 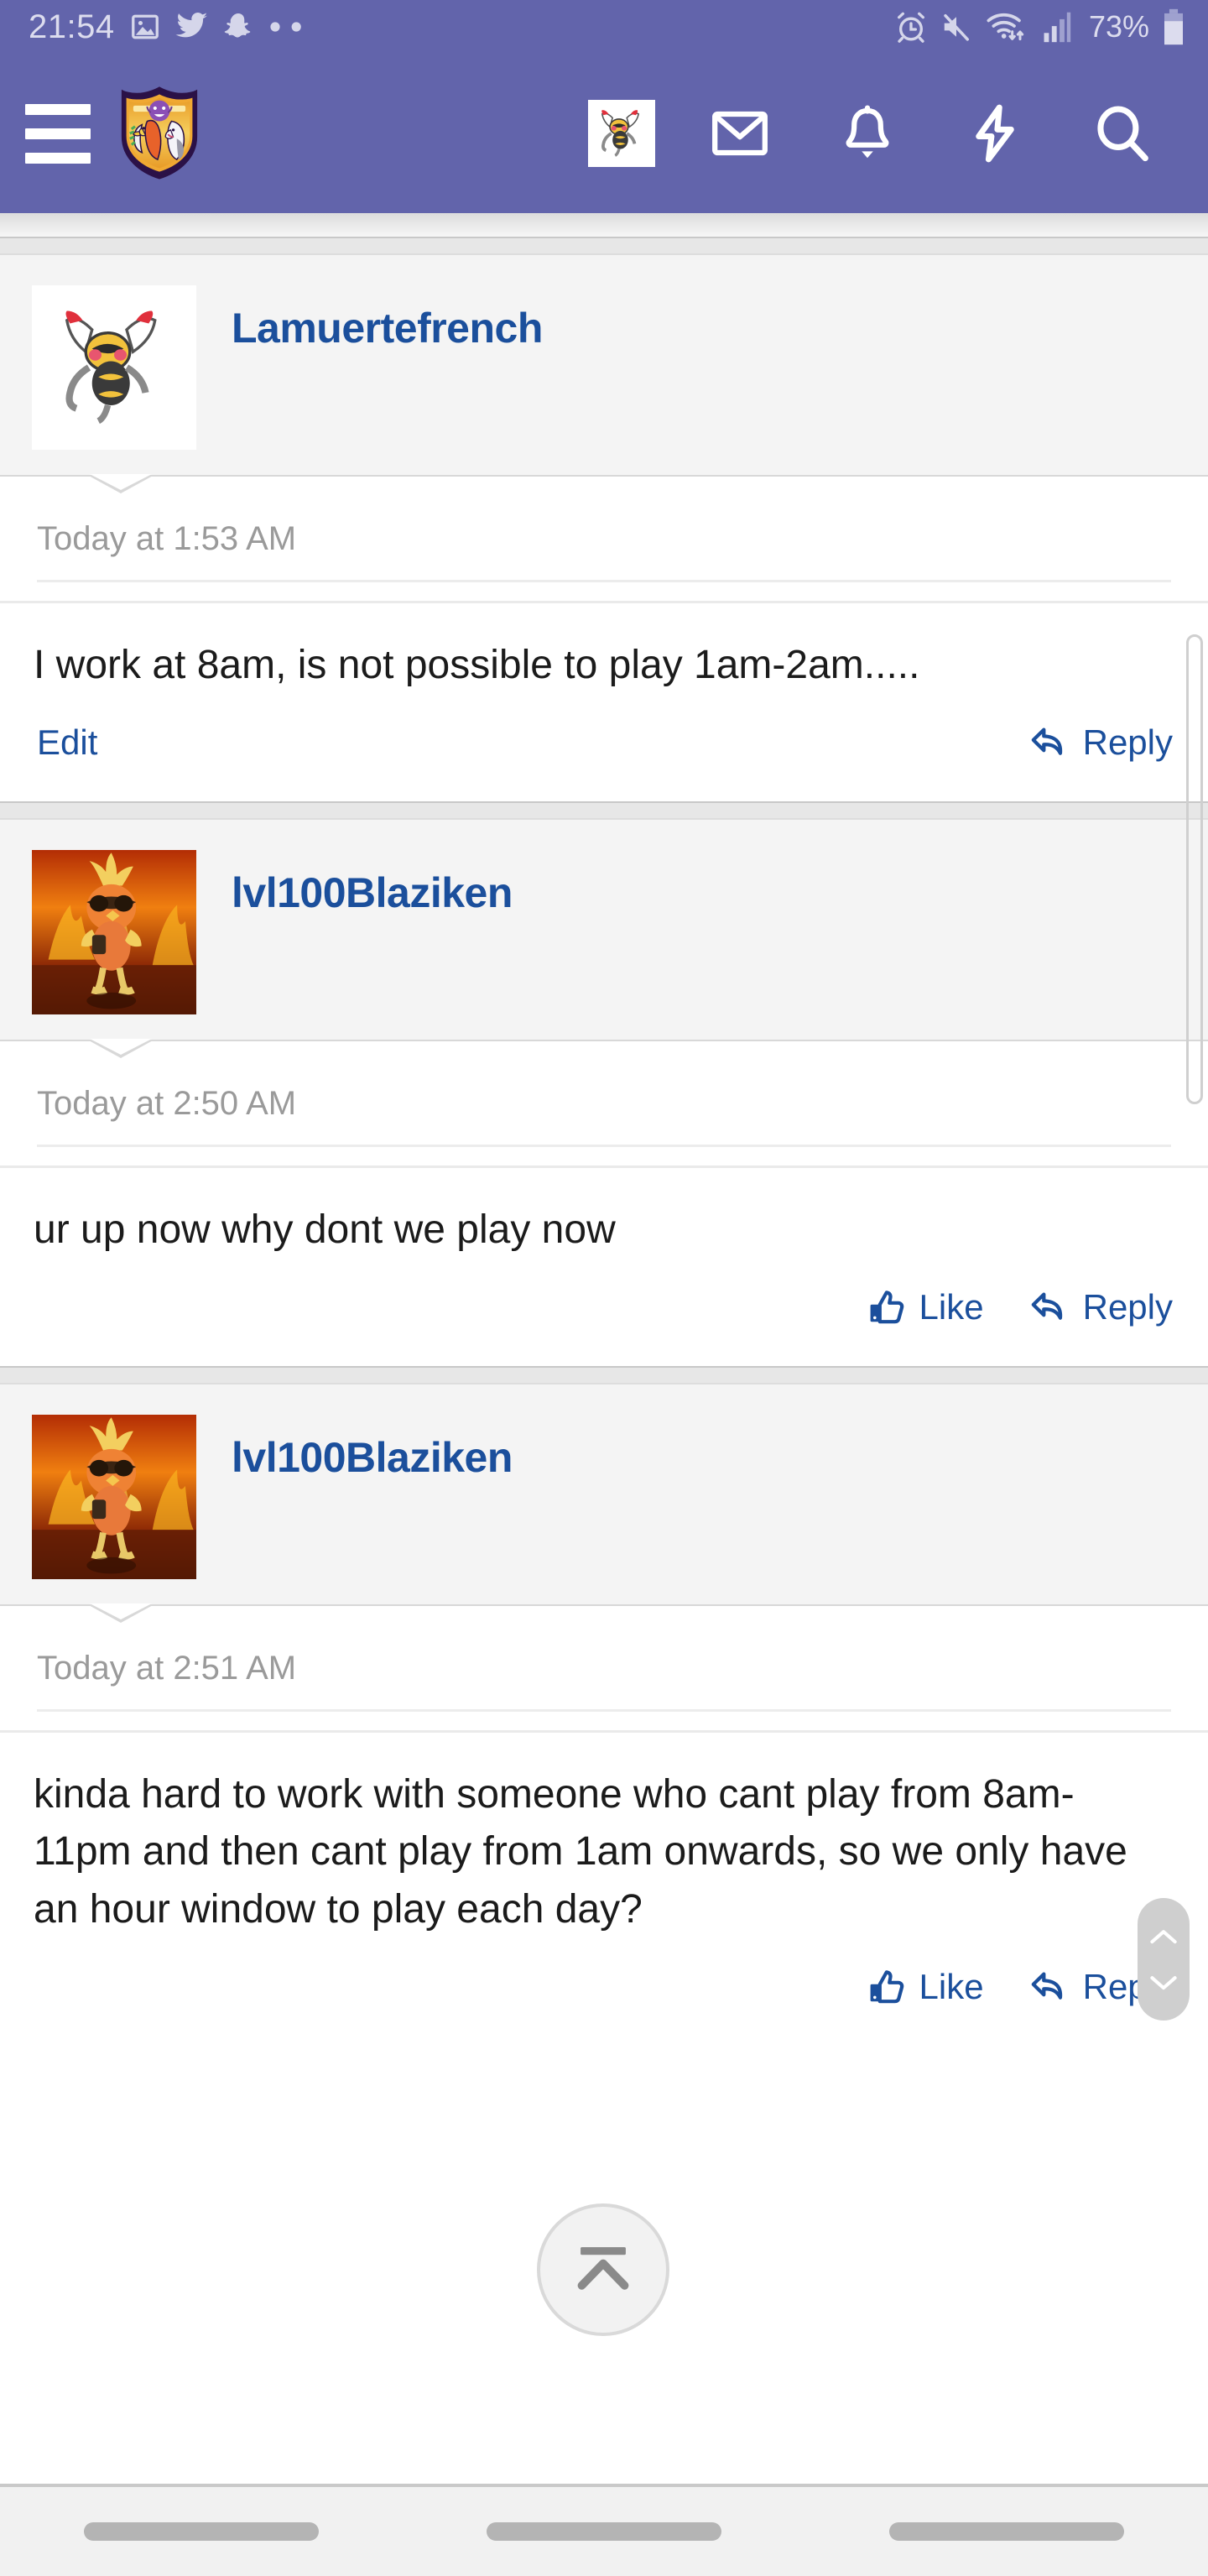 I want to click on chevron-up-icon, so click(x=1164, y=1936).